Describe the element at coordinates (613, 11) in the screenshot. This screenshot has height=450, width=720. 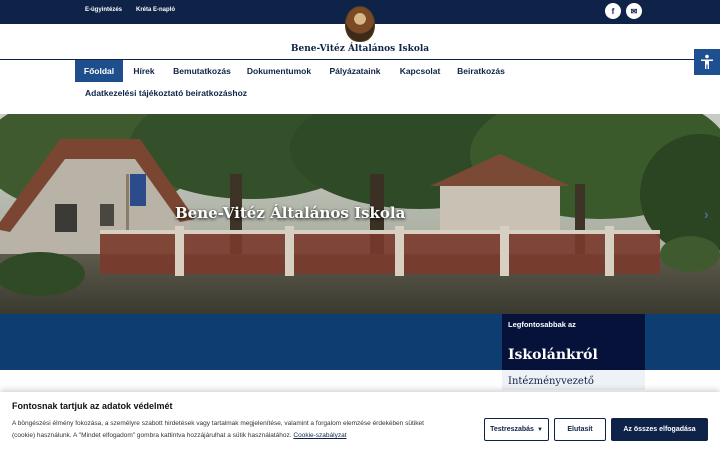
I see `facebook-icon: f` at that location.